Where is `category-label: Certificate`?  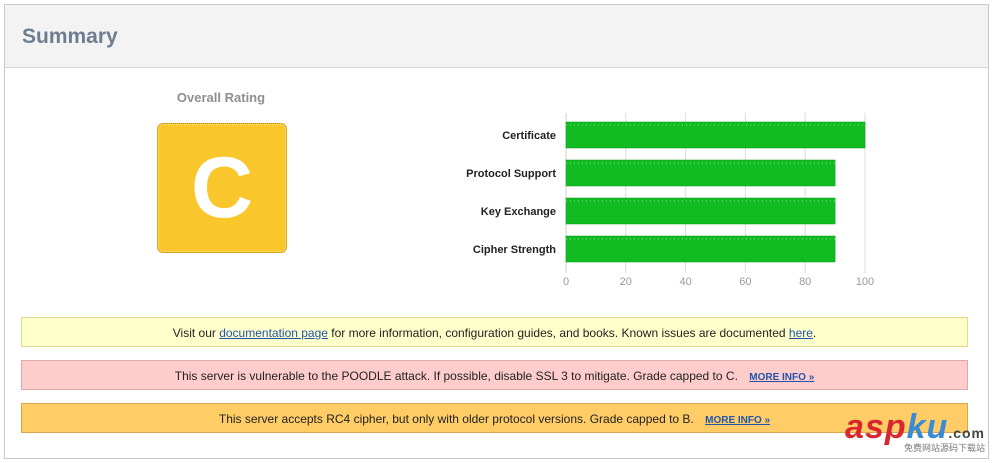 category-label: Certificate is located at coordinates (529, 136).